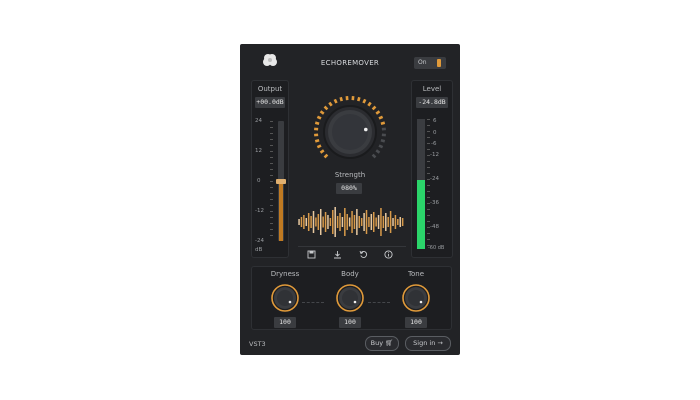  I want to click on output-fader, so click(281, 181).